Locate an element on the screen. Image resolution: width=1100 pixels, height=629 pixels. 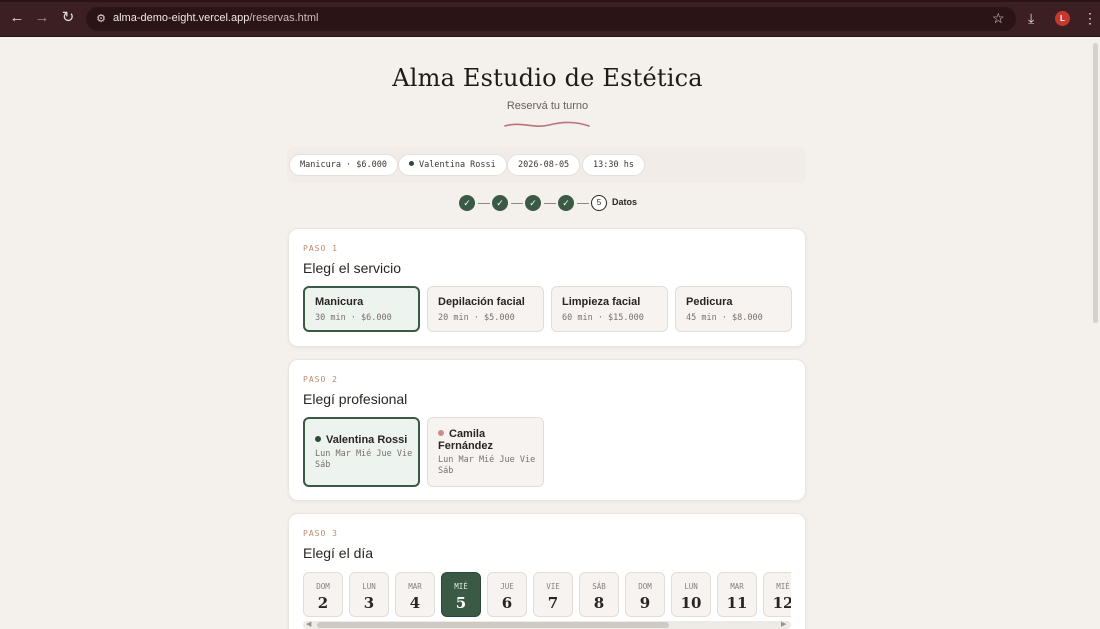
service-name: Depilación facial is located at coordinates (481, 302).